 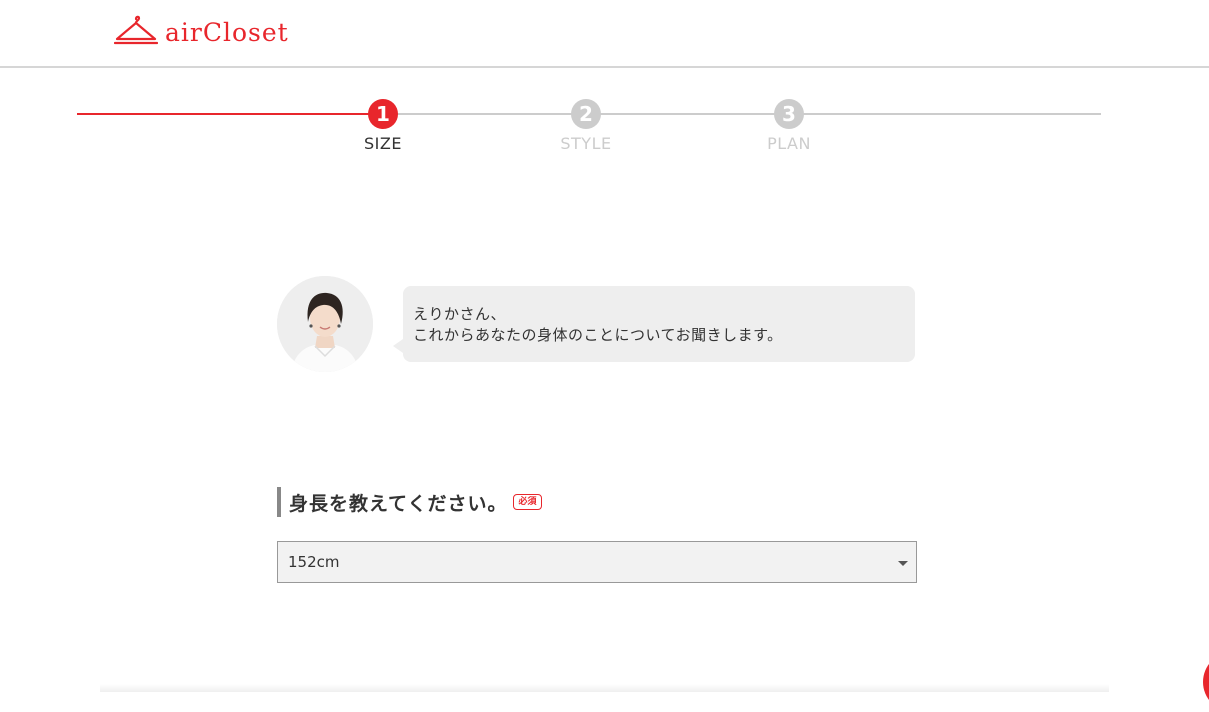 What do you see at coordinates (604, 688) in the screenshot?
I see `footer-shadow` at bounding box center [604, 688].